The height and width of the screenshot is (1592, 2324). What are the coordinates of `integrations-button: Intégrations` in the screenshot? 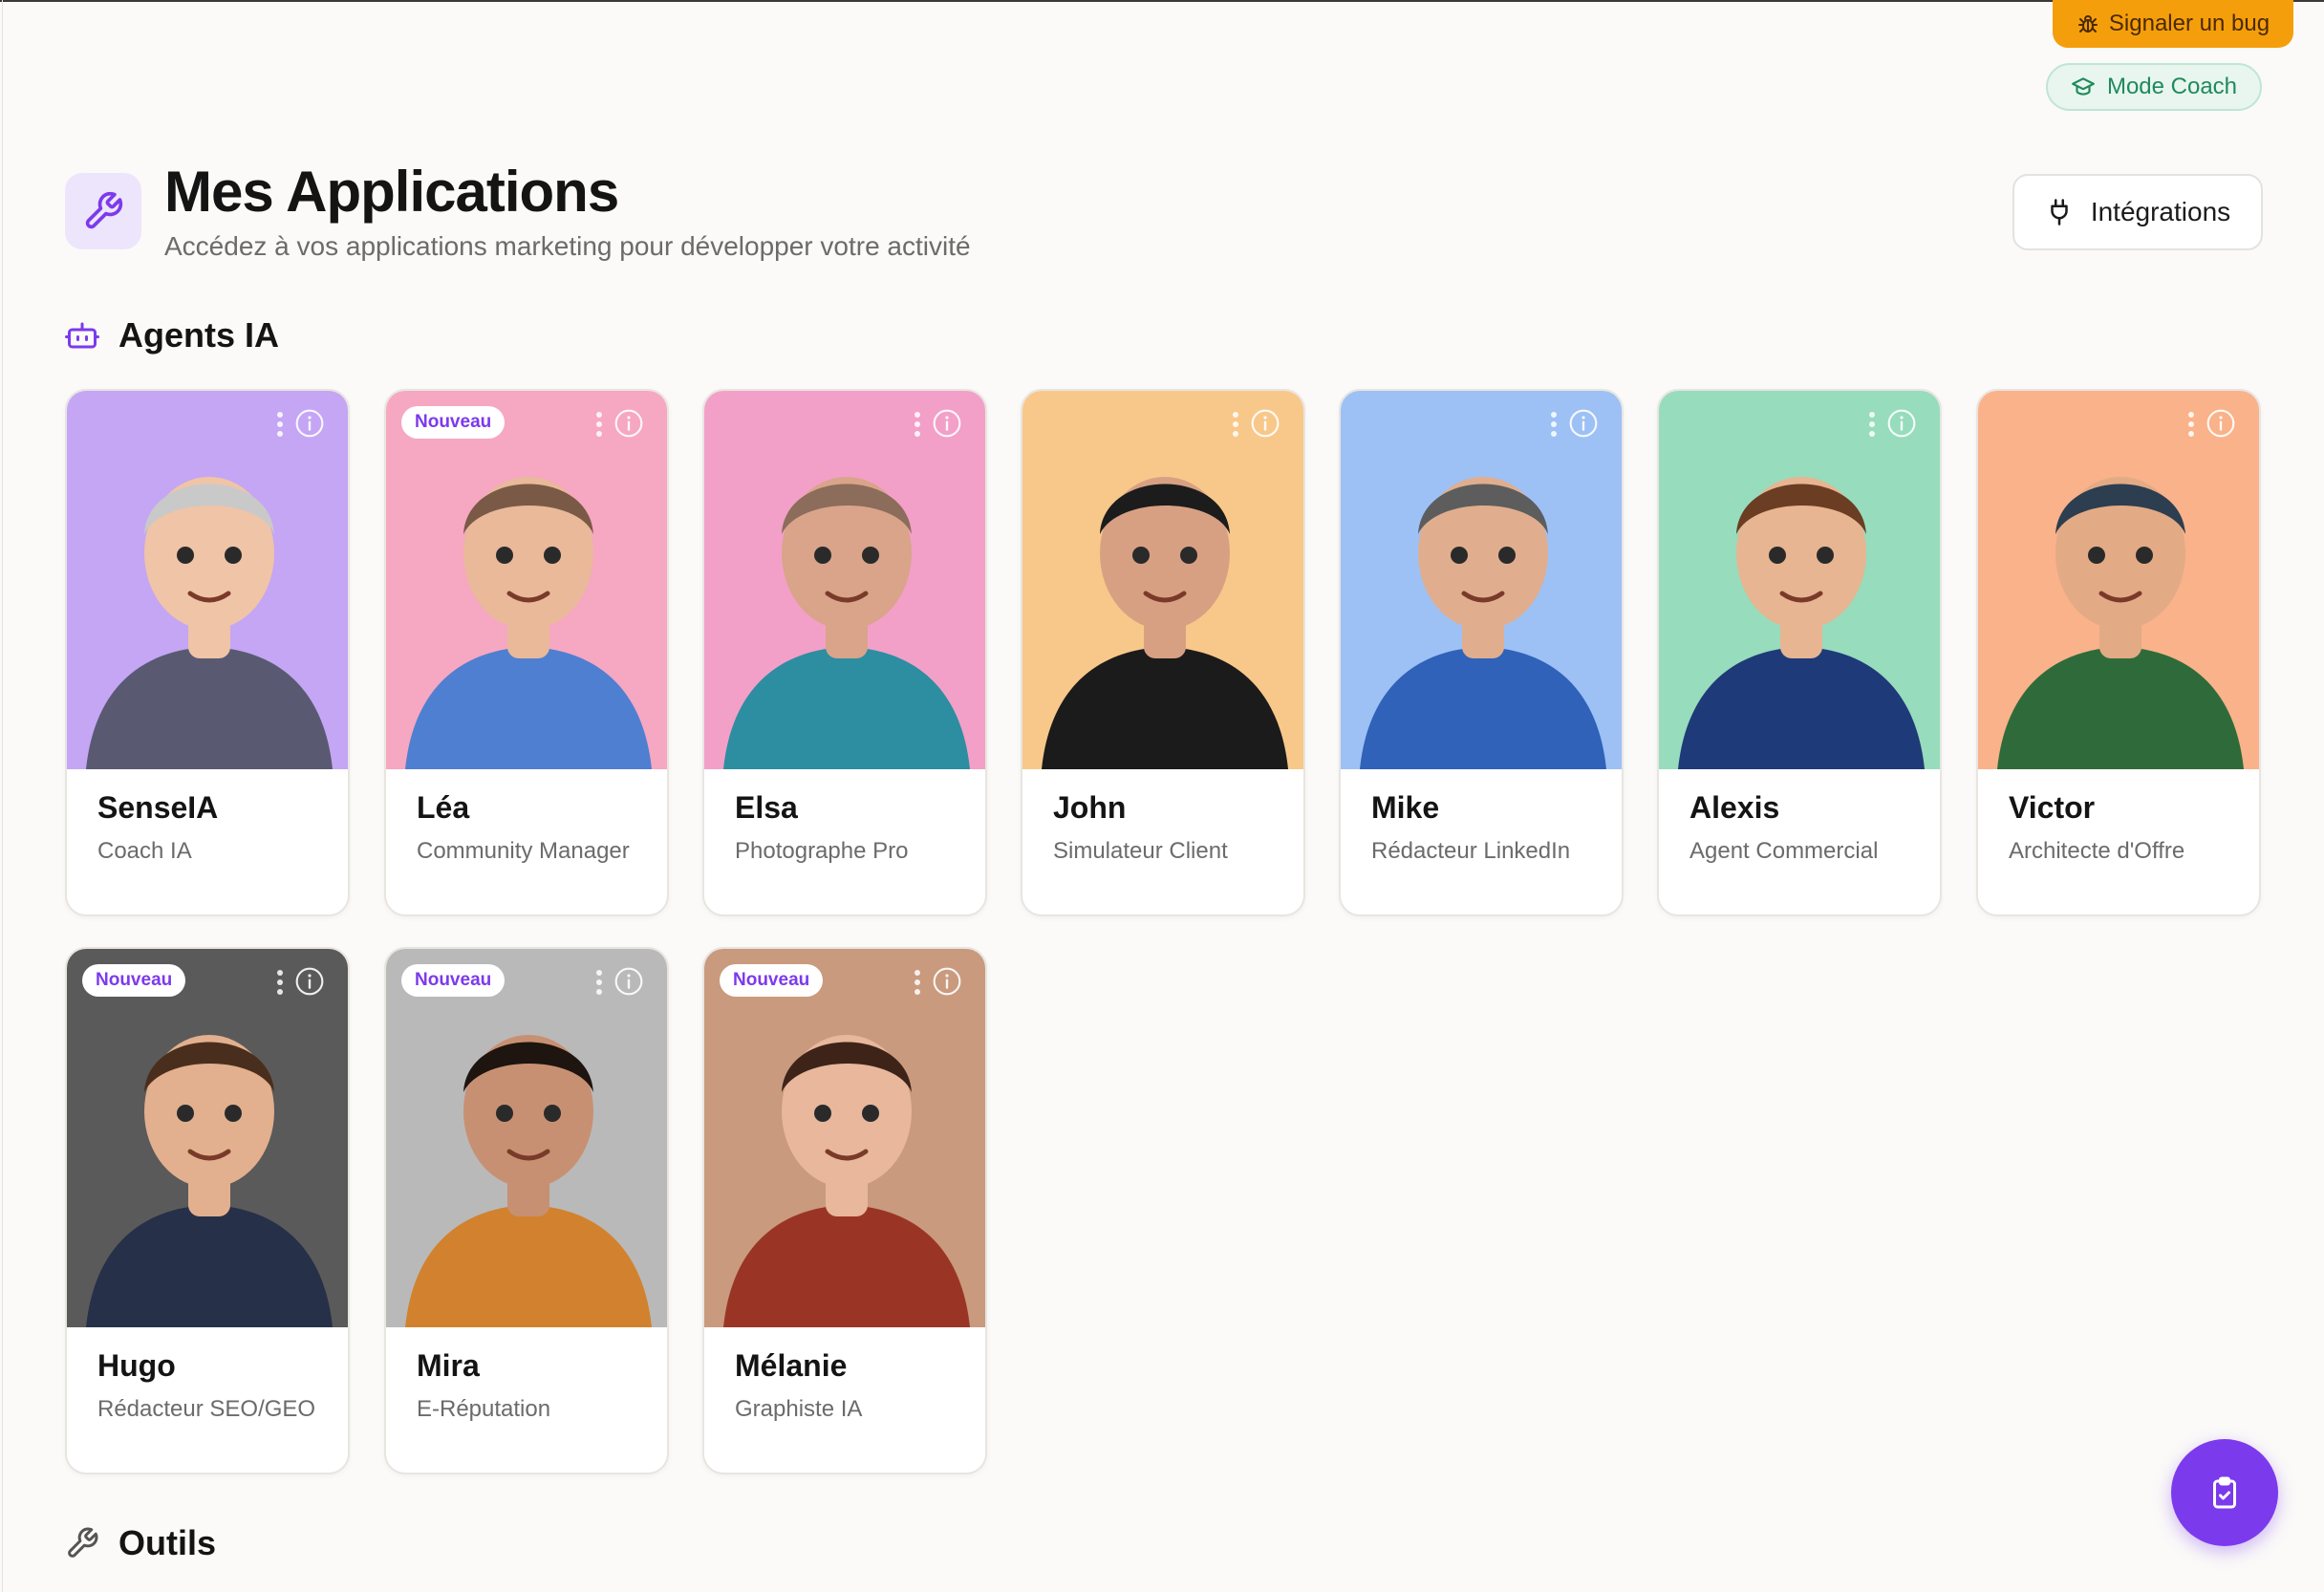 It's located at (2137, 212).